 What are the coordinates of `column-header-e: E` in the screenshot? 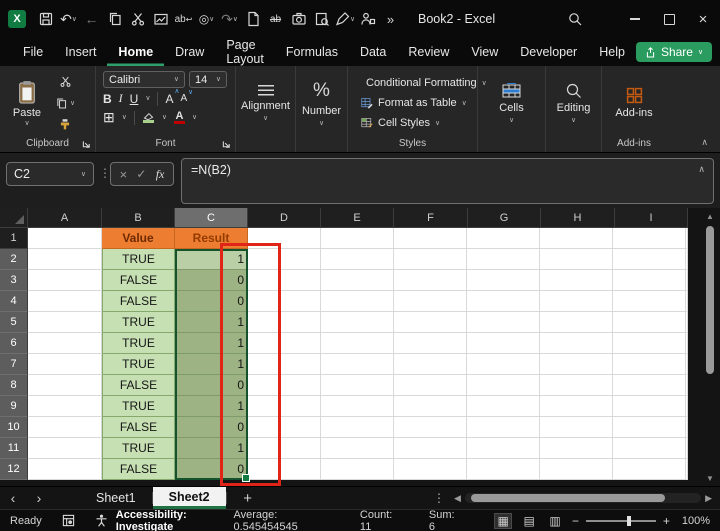 It's located at (357, 218).